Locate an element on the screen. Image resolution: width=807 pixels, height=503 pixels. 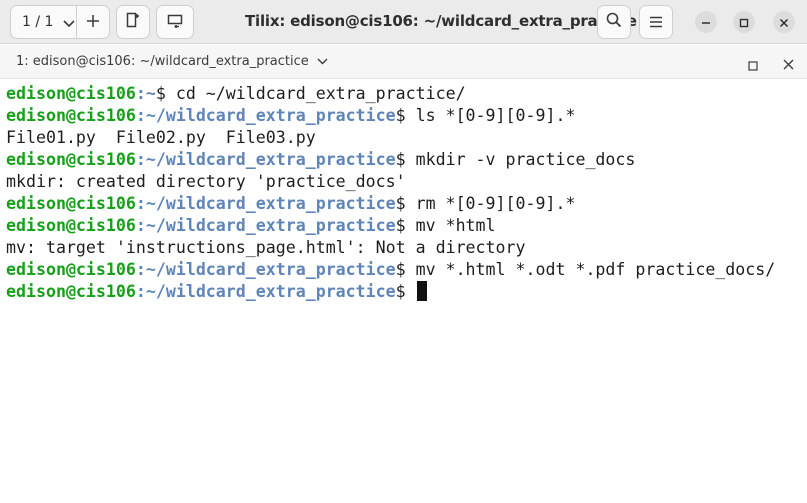
terminal-maximize-button is located at coordinates (753, 65).